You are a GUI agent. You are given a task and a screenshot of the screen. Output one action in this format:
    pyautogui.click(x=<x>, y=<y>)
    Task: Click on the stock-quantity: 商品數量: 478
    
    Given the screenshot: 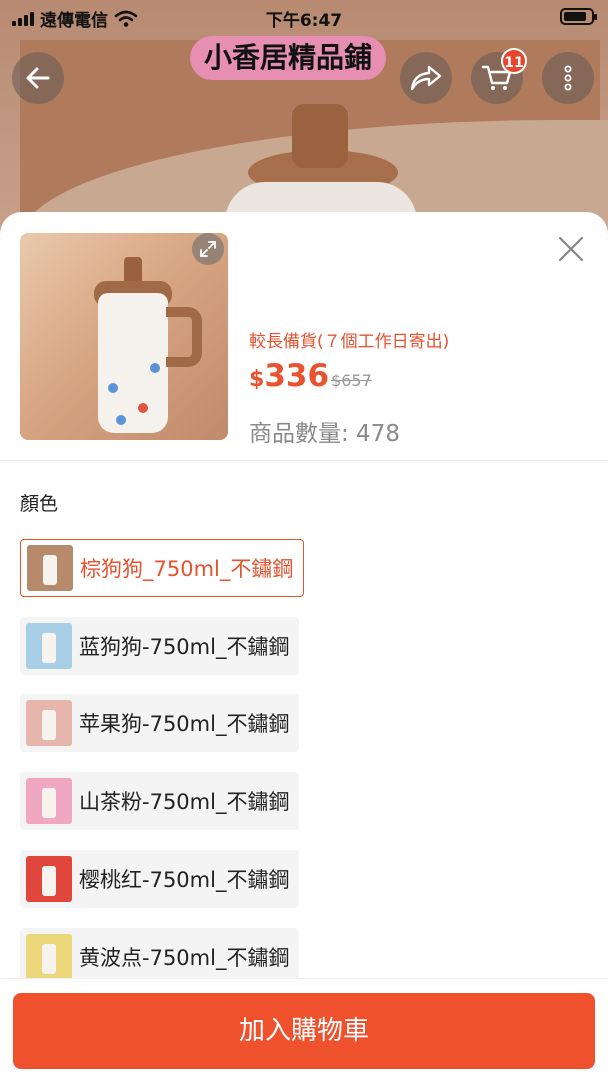 What is the action you would take?
    pyautogui.click(x=324, y=434)
    